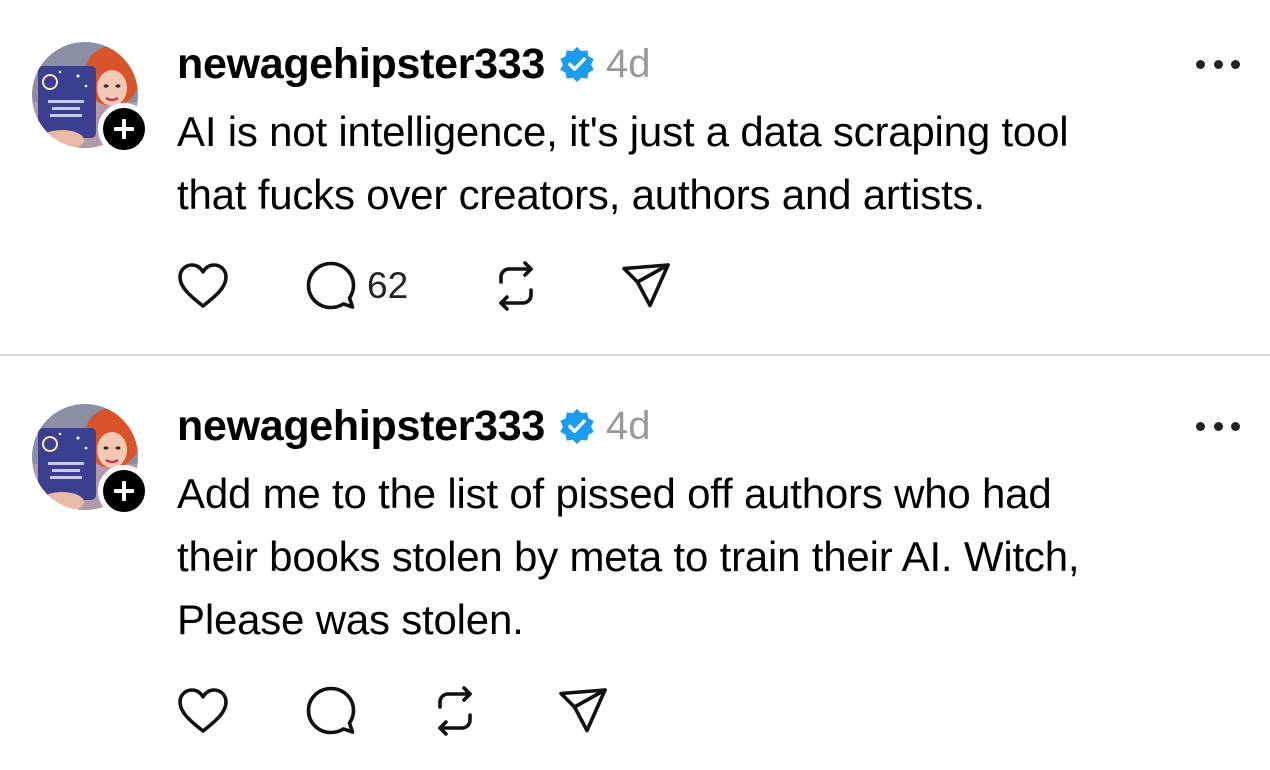 This screenshot has width=1270, height=770. I want to click on reply-button: 62, so click(398, 286).